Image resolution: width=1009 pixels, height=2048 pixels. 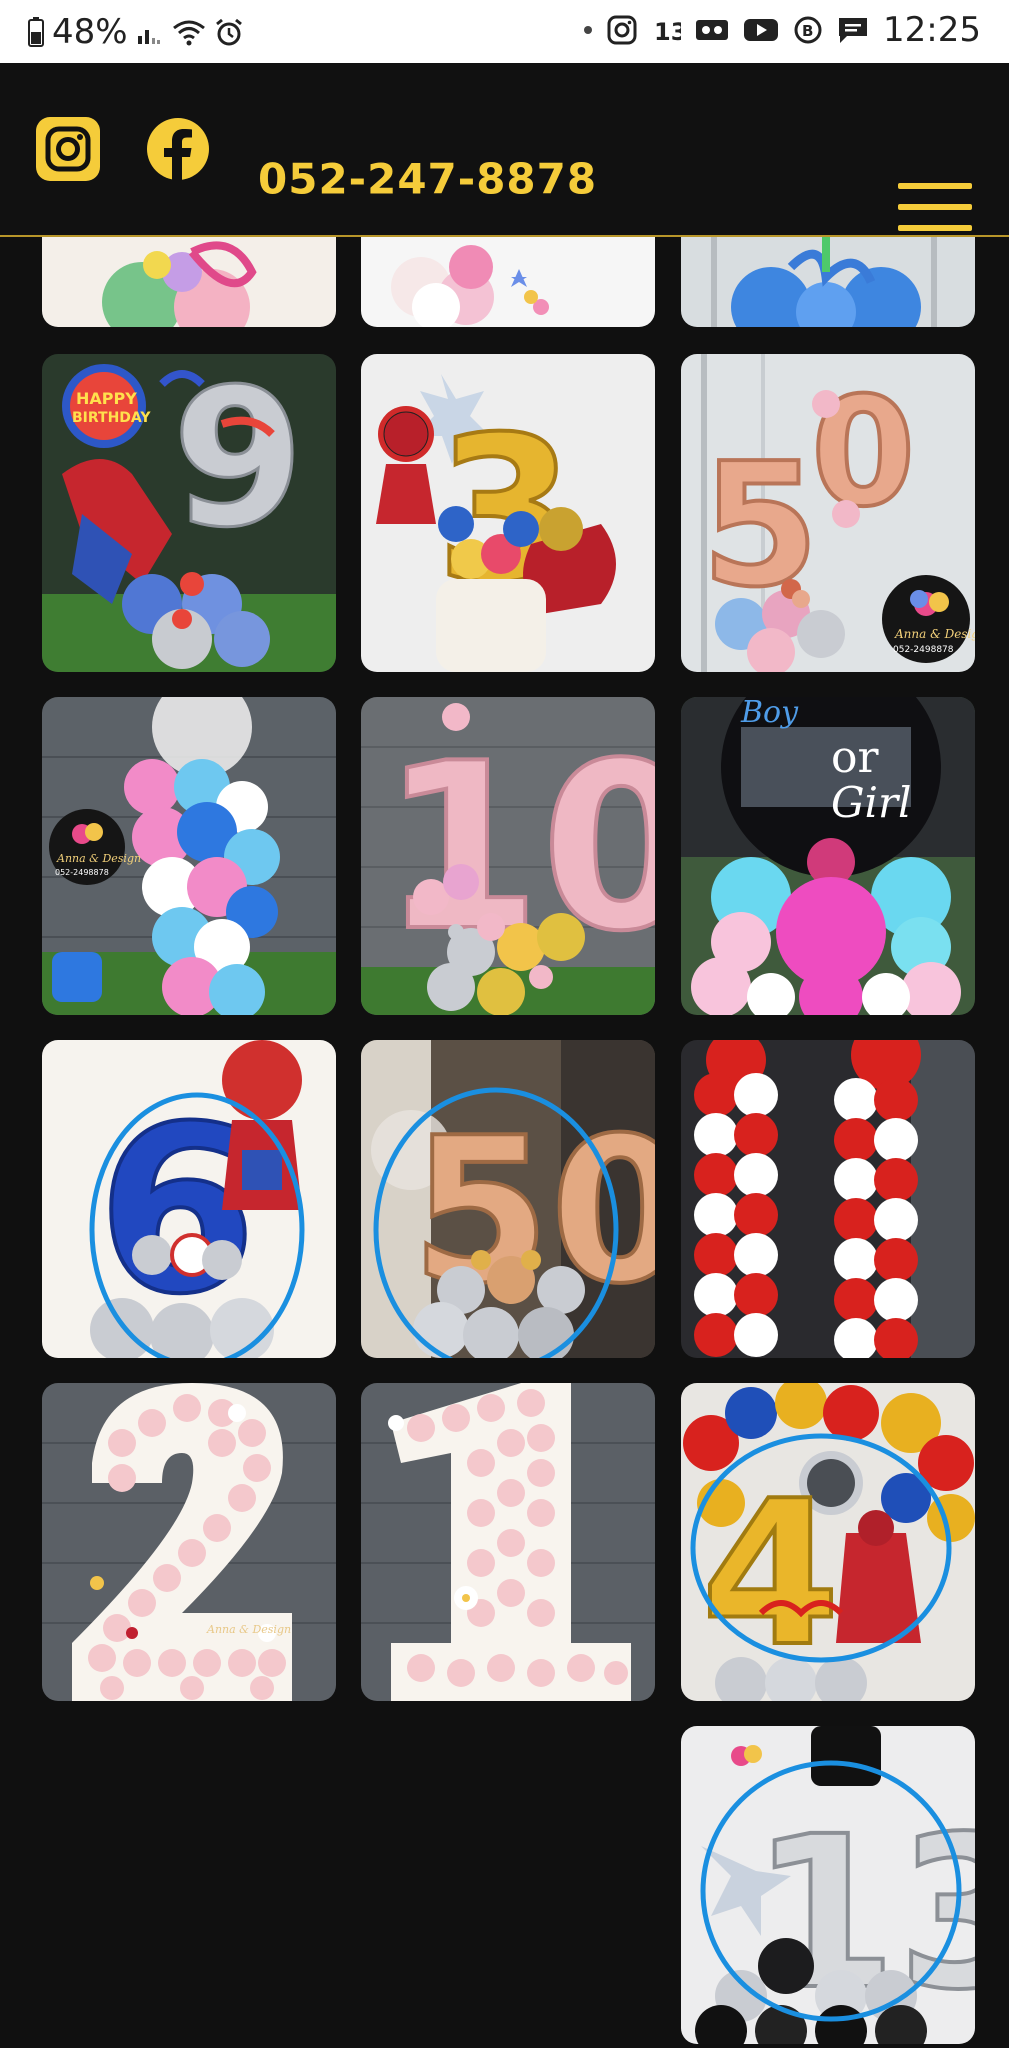 I want to click on hamburger-menu-button, so click(x=938, y=212).